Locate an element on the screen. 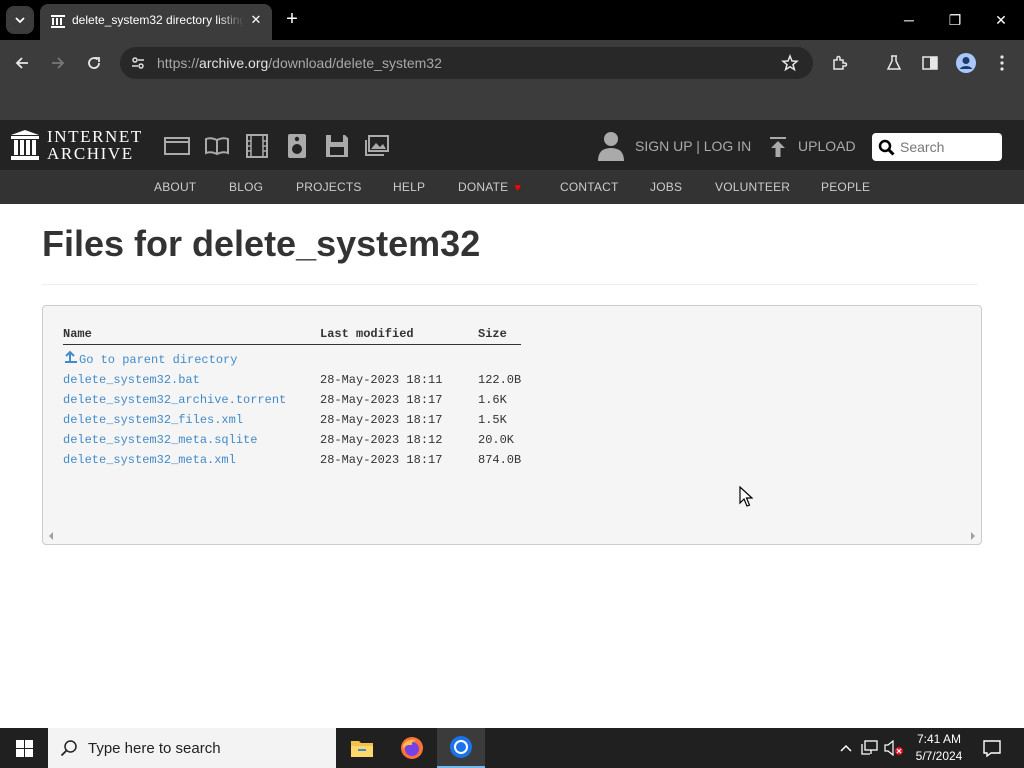  column-header-name: Name is located at coordinates (77, 334).